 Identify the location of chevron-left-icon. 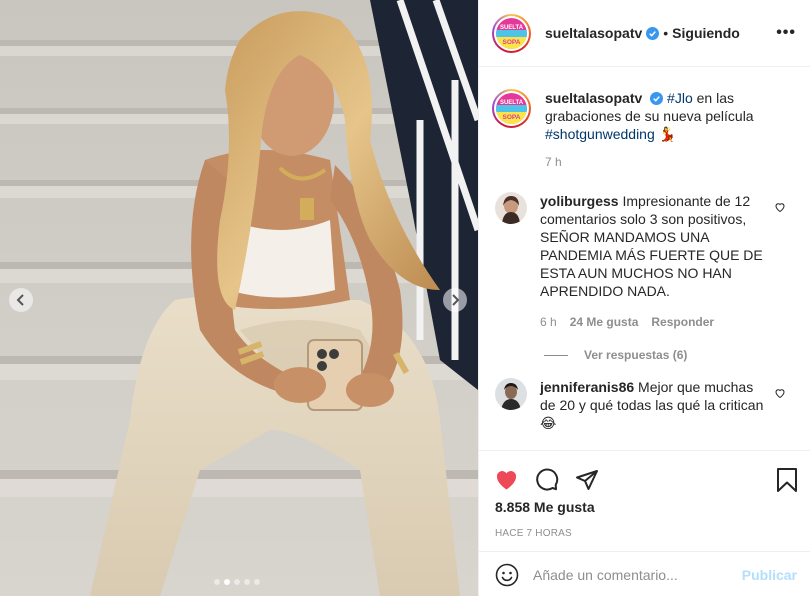
(20, 300).